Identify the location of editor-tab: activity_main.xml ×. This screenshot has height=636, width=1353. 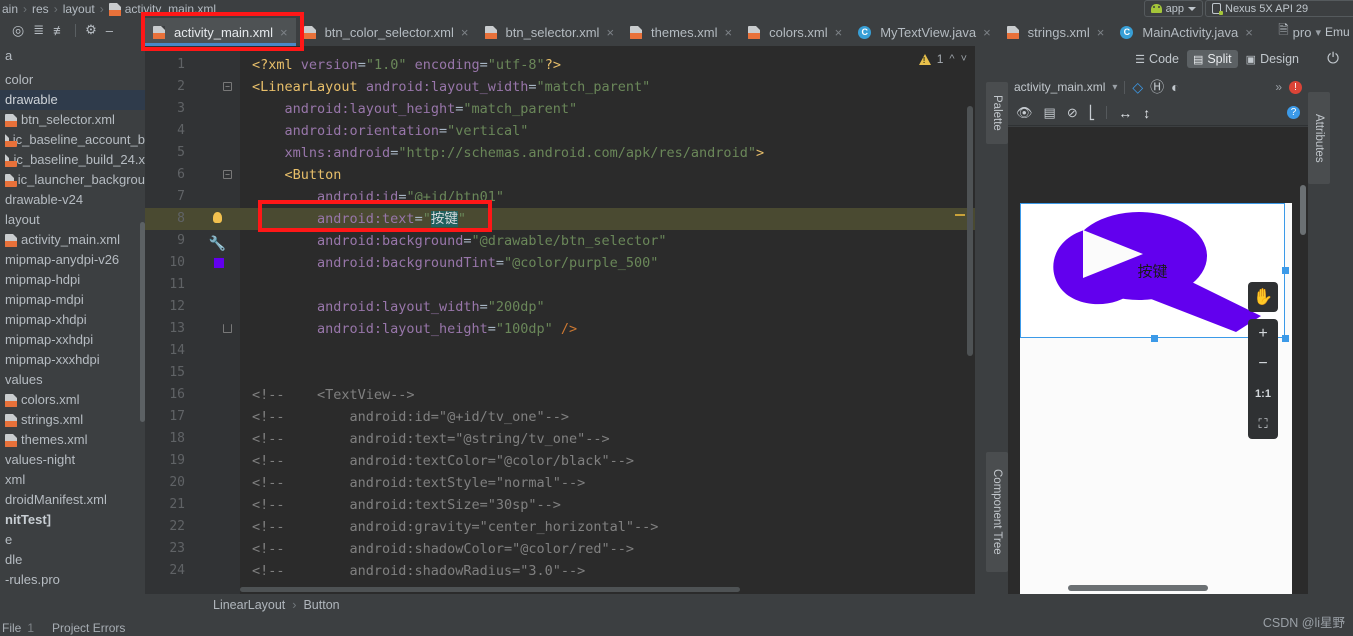
(220, 32).